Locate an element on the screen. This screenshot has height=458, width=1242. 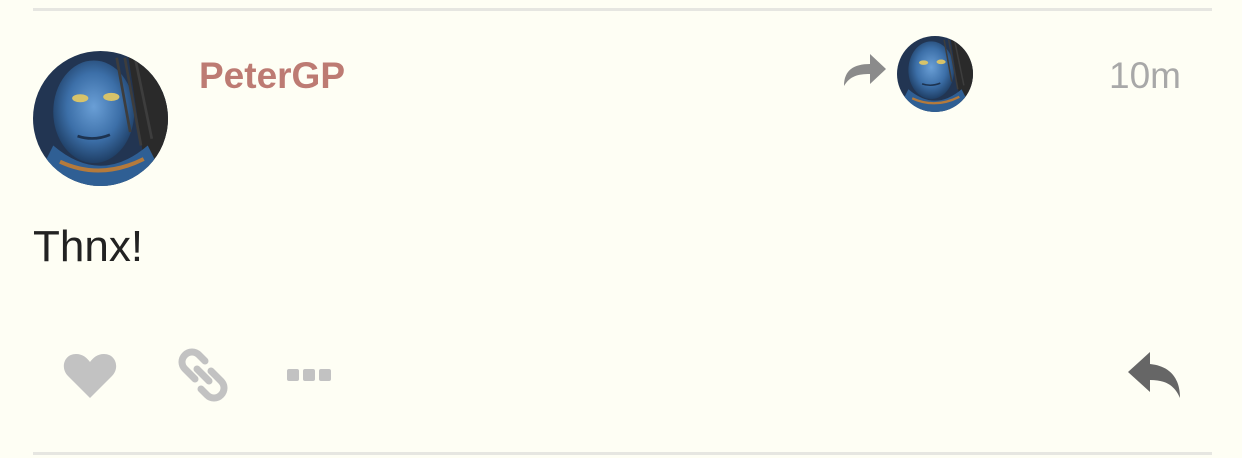
avatar-image is located at coordinates (100, 118).